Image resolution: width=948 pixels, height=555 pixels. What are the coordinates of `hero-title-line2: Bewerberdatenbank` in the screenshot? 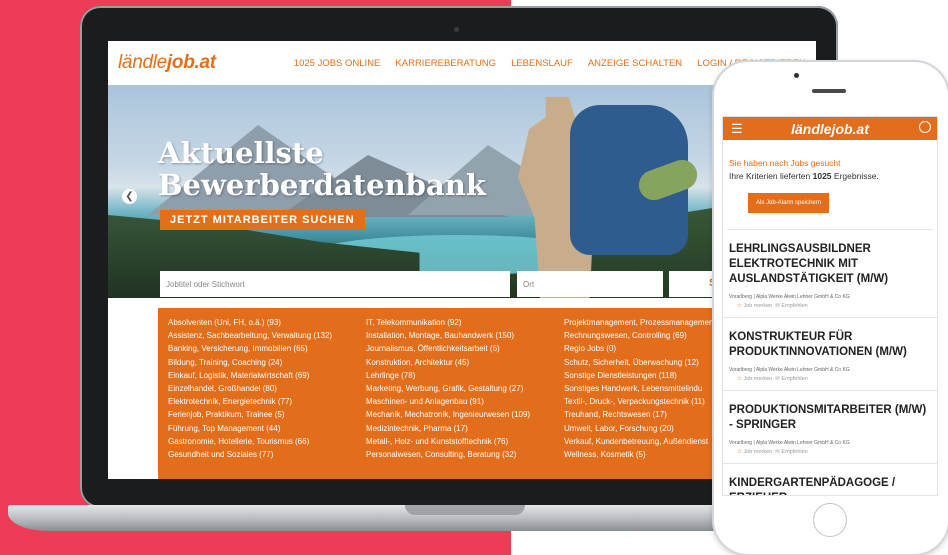 It's located at (322, 185).